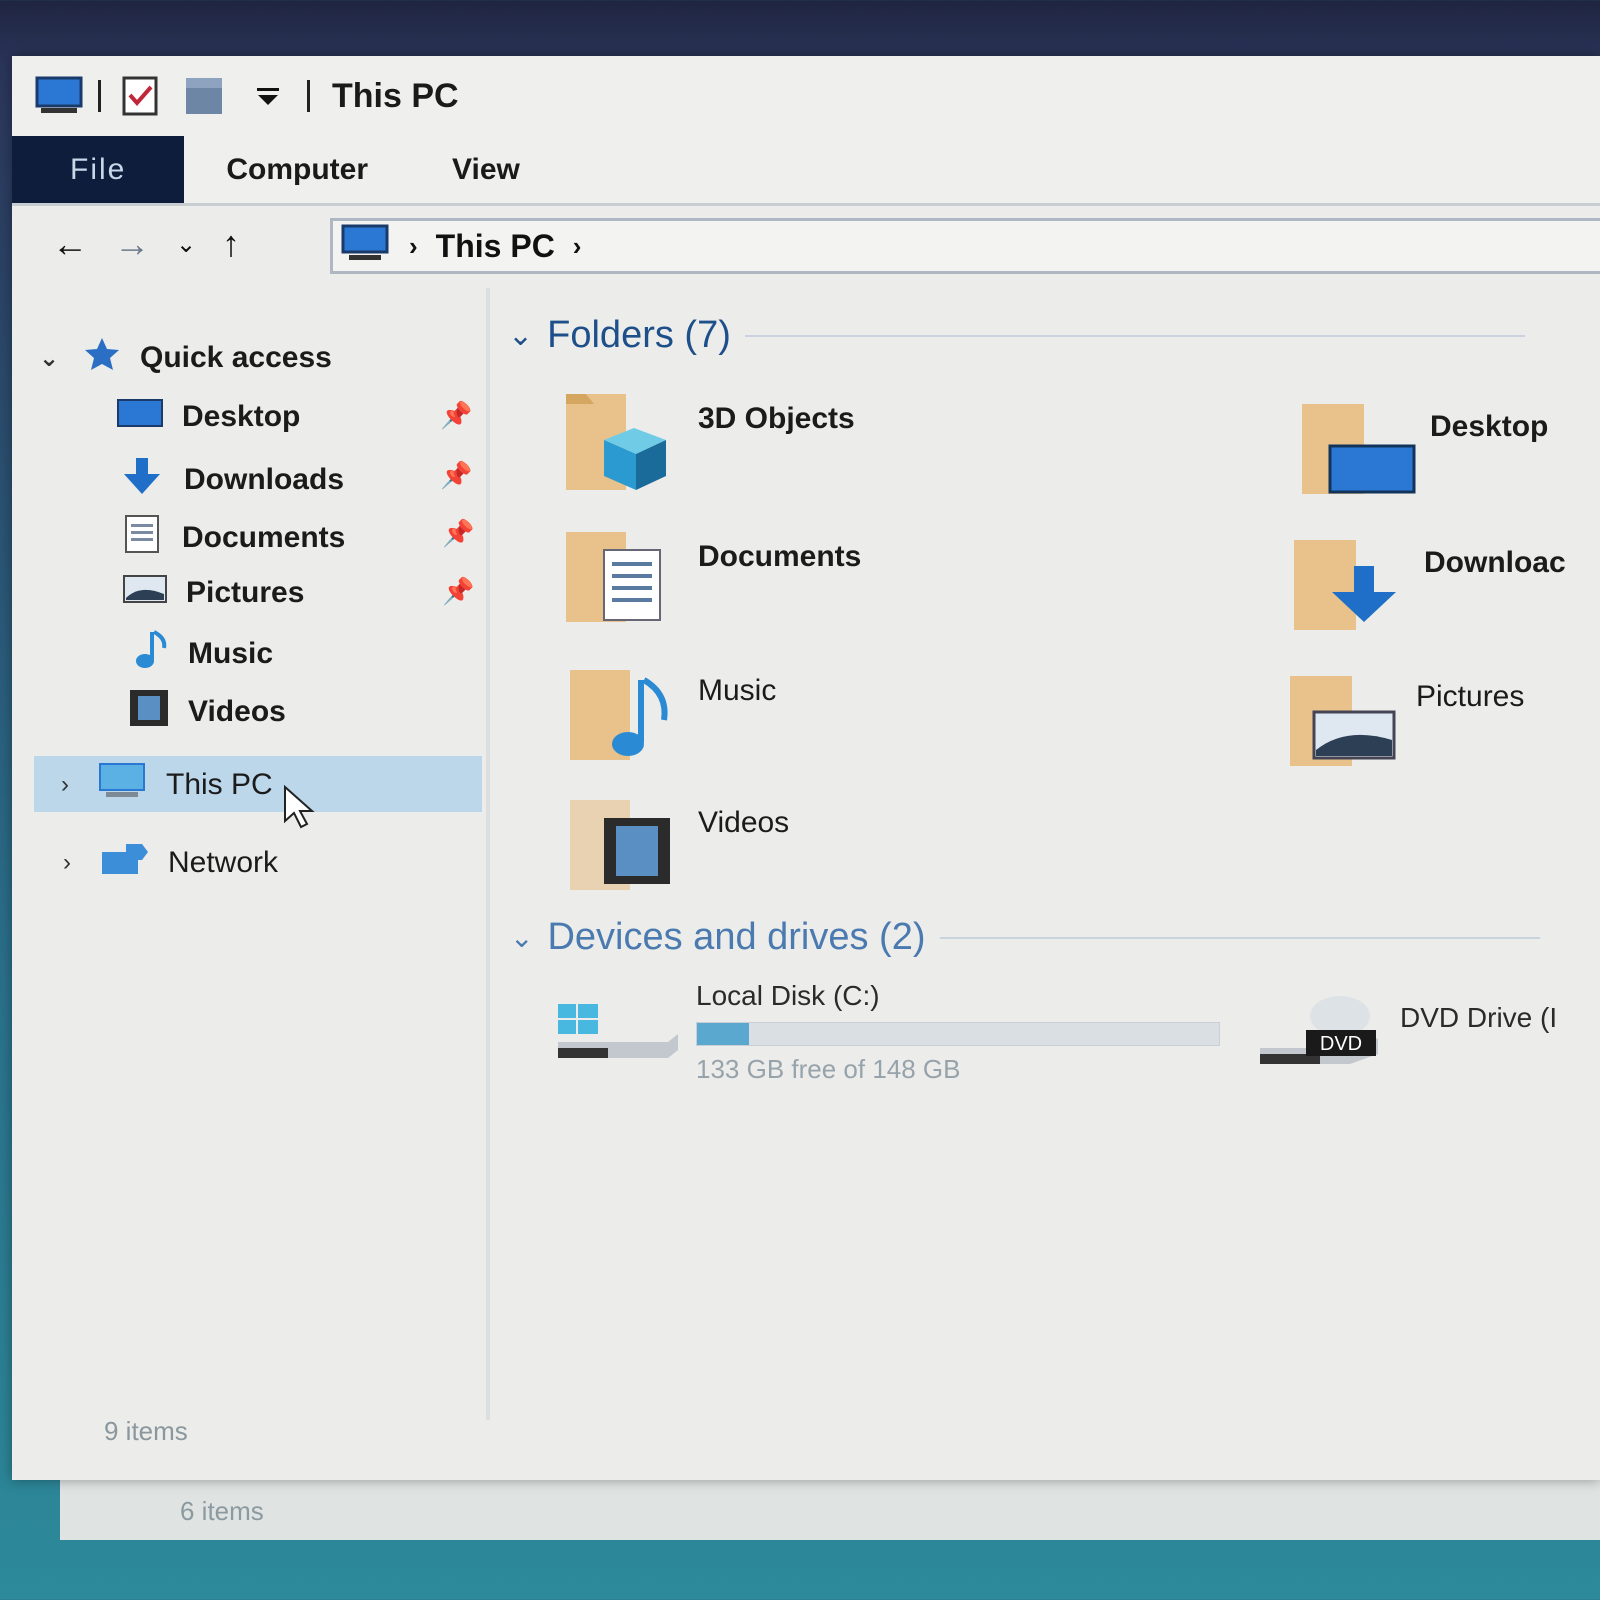 This screenshot has height=1600, width=1600. I want to click on folder-tile-videos, so click(623, 848).